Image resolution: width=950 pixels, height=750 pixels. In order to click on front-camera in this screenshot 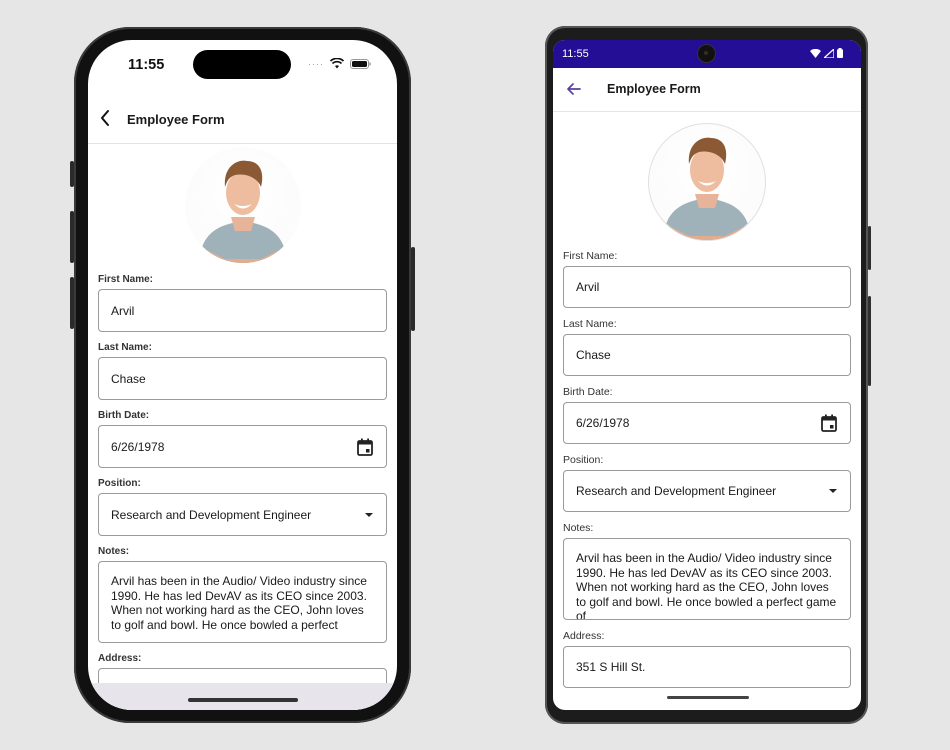, I will do `click(706, 53)`.